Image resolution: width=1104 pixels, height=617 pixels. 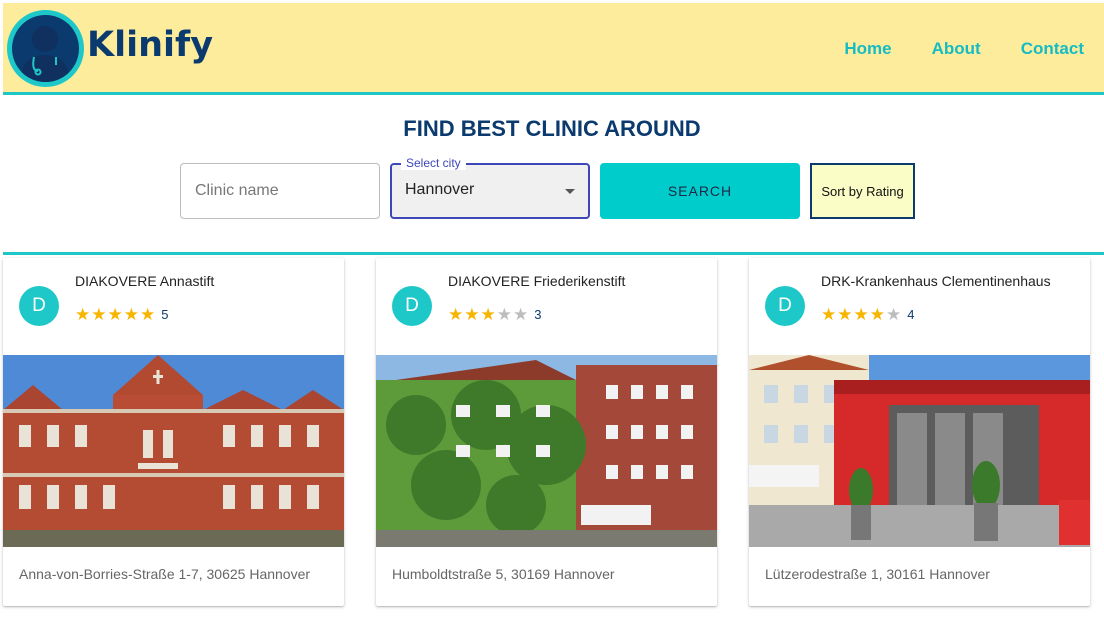 What do you see at coordinates (150, 45) in the screenshot?
I see `brand-name: Klinify` at bounding box center [150, 45].